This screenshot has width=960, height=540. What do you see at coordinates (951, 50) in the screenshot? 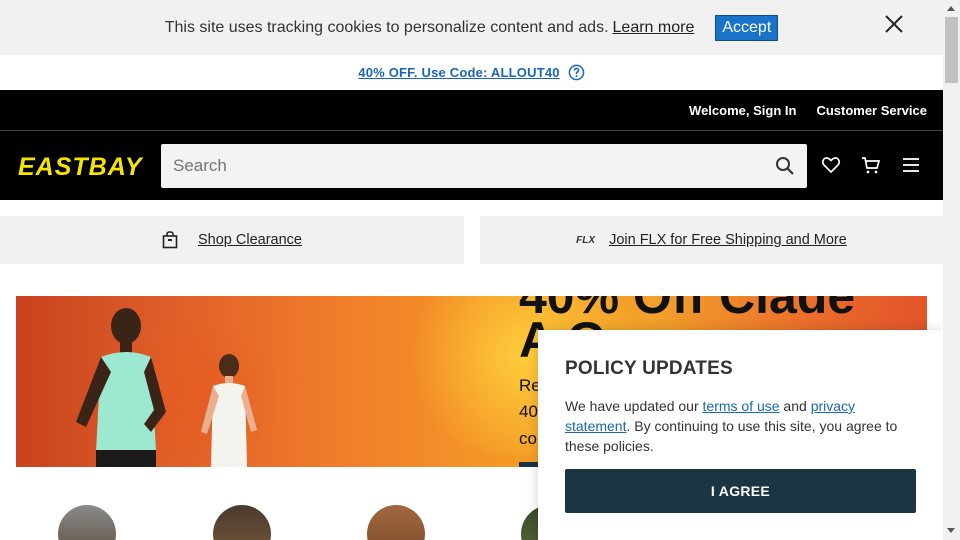
I see `scrollbar-thumb` at bounding box center [951, 50].